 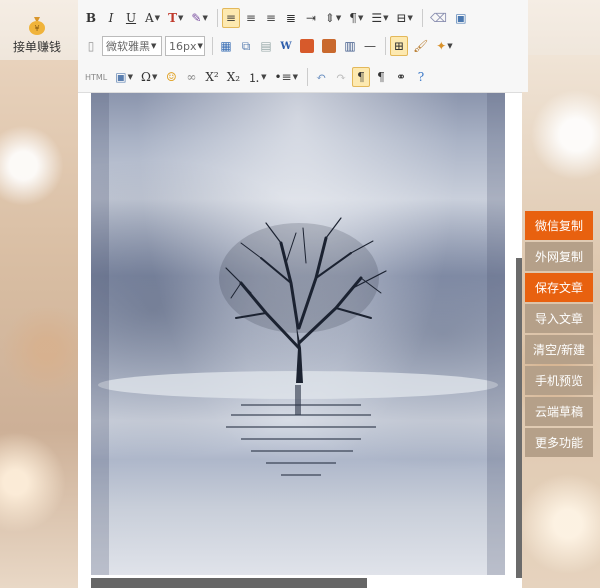 What do you see at coordinates (196, 18) in the screenshot?
I see `highlight-icon: ✎` at bounding box center [196, 18].